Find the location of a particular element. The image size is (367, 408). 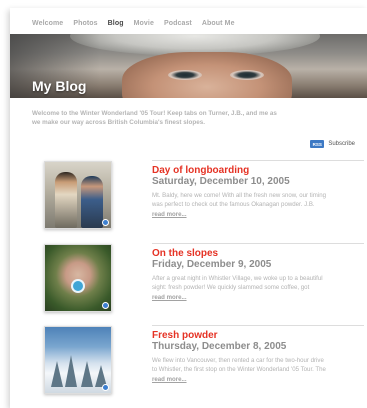

post-title: Fresh powder is located at coordinates (185, 335).